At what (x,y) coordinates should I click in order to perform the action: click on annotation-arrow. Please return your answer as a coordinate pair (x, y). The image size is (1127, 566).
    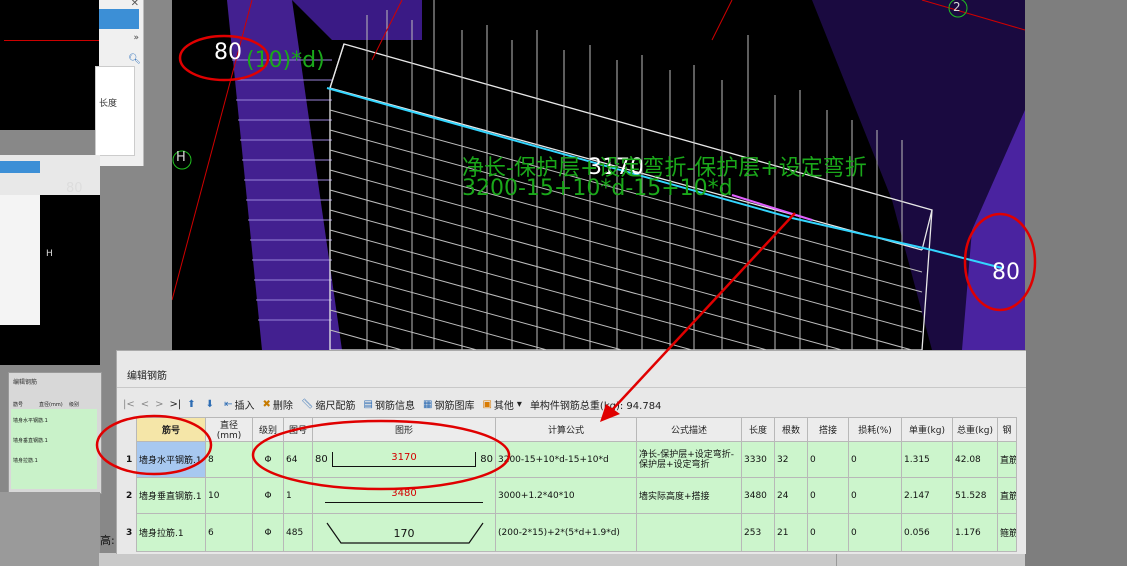
    Looking at the image, I should click on (703, 311).